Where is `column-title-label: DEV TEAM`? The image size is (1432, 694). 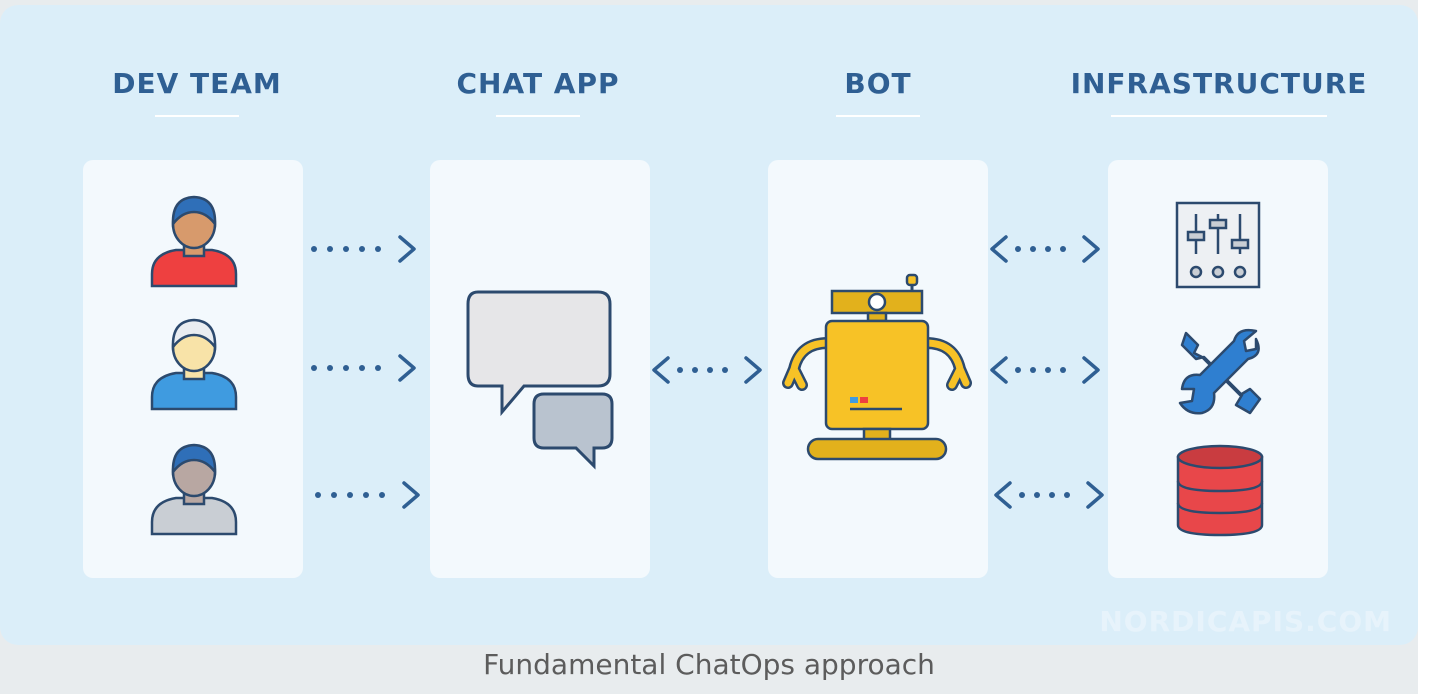
column-title-label: DEV TEAM is located at coordinates (197, 83).